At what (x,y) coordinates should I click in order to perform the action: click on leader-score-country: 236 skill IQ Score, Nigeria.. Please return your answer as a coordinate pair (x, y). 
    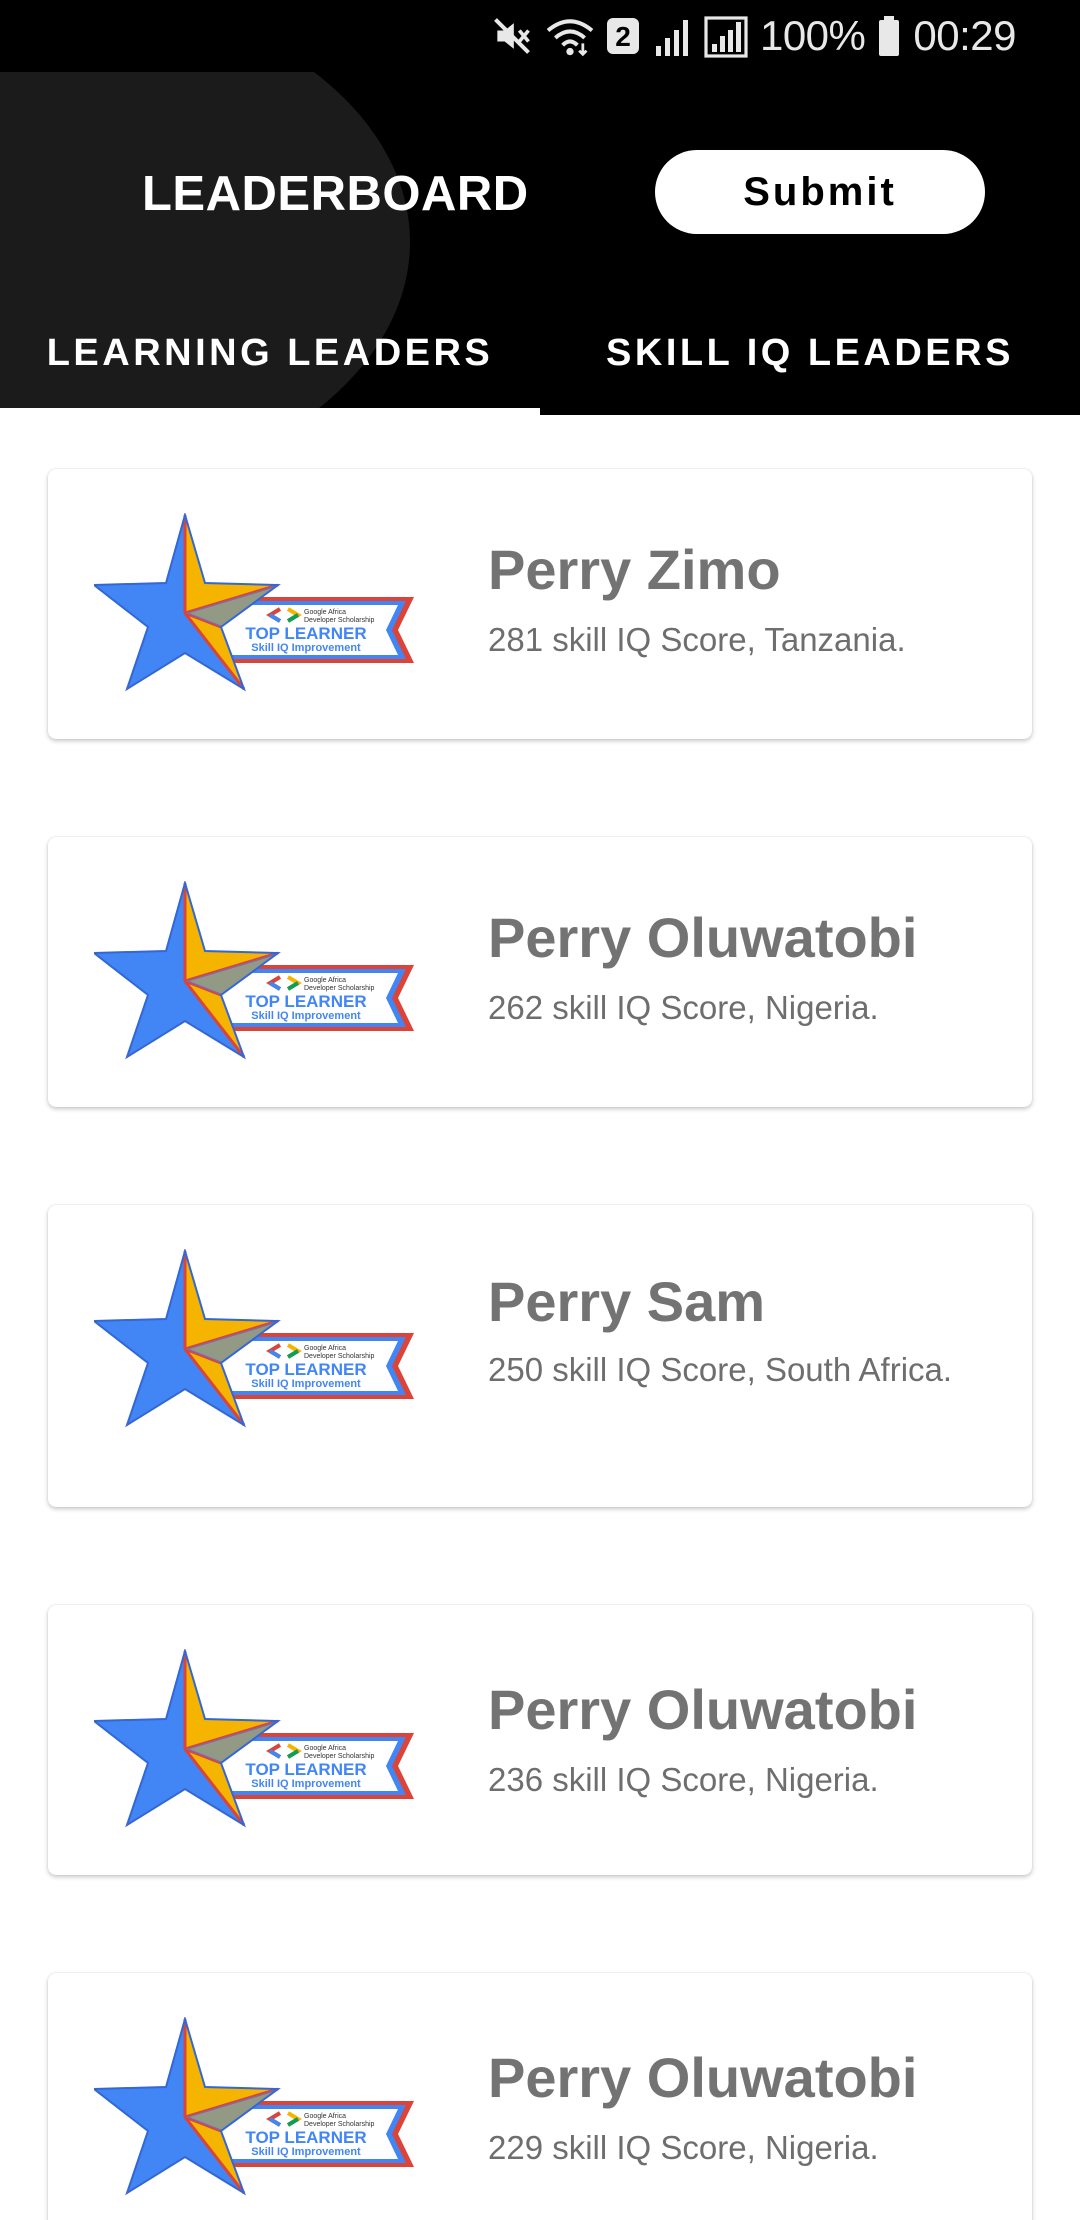
    Looking at the image, I should click on (683, 1779).